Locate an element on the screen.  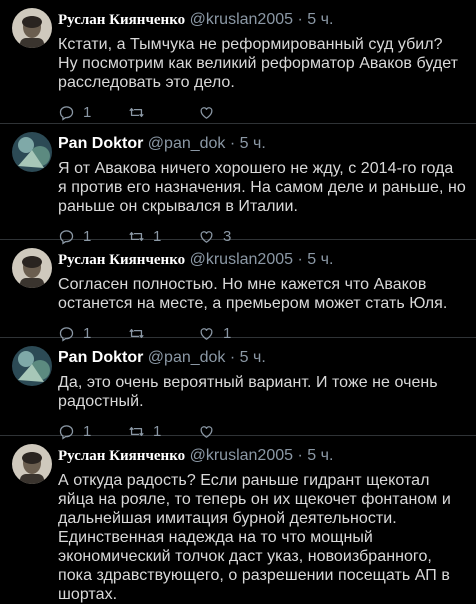
retweet-icon is located at coordinates (136, 112).